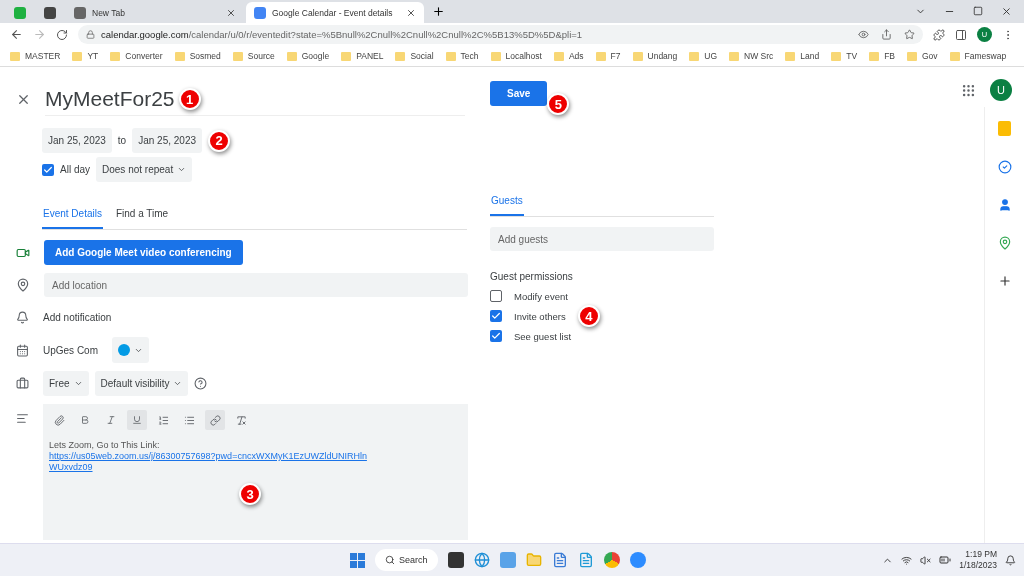 This screenshot has width=1024, height=576. I want to click on windows-icon, so click(357, 560).